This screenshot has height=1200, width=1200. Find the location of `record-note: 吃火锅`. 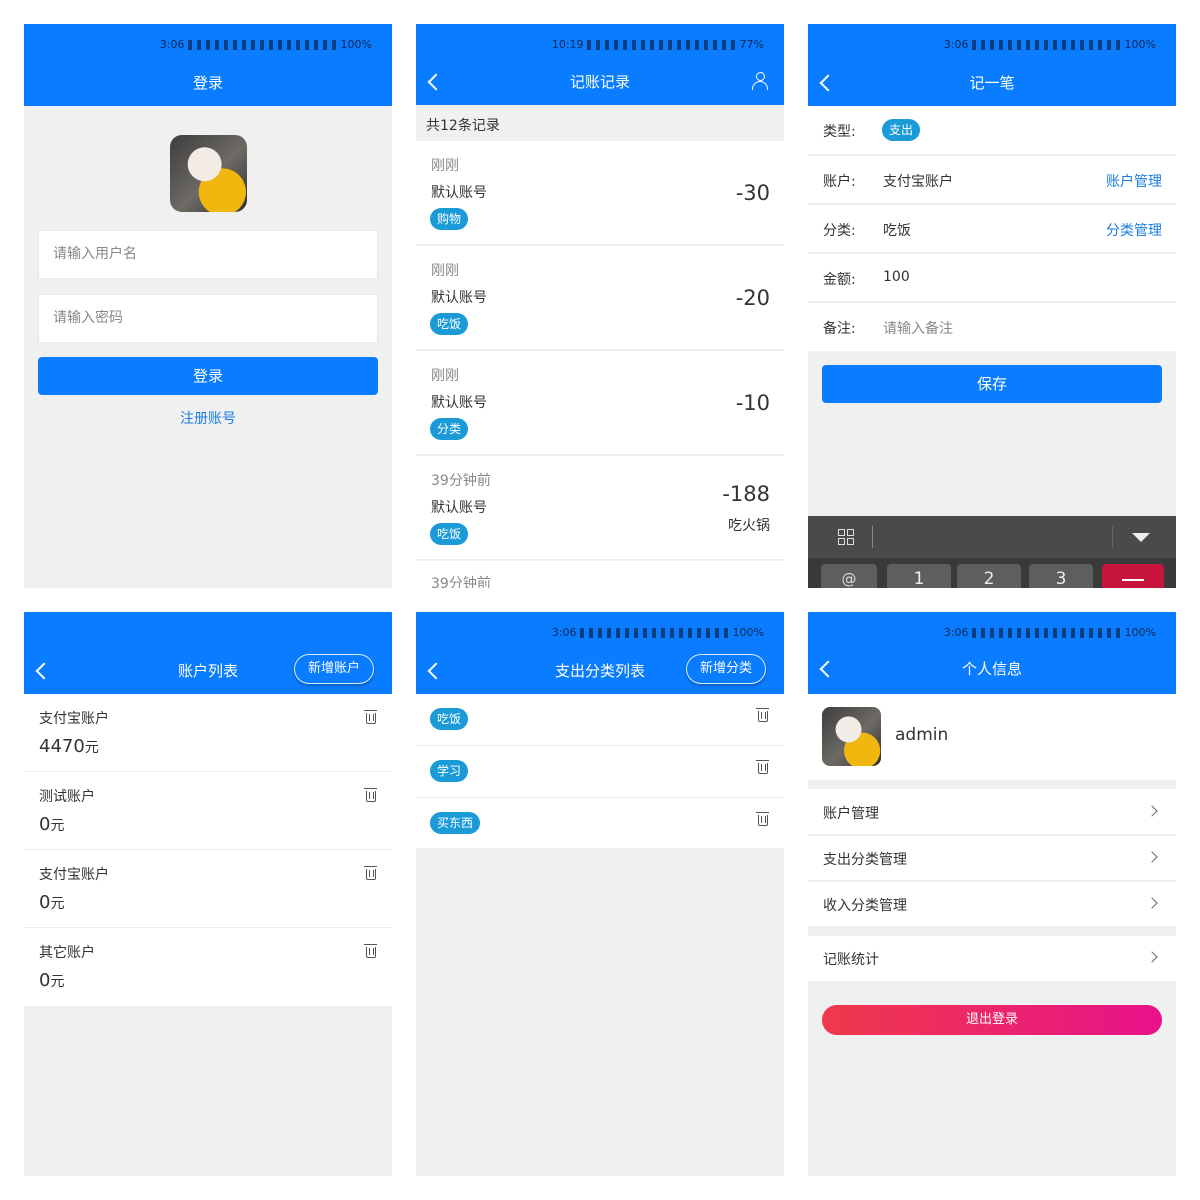

record-note: 吃火锅 is located at coordinates (749, 526).